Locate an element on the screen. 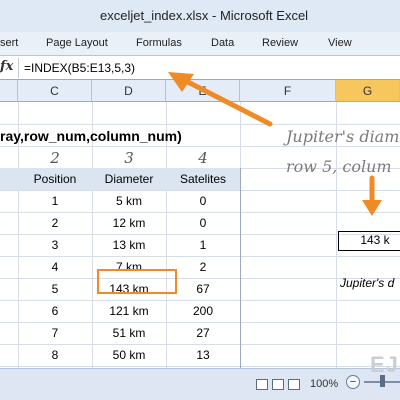 The image size is (400, 400). page-break-view-icon is located at coordinates (294, 384).